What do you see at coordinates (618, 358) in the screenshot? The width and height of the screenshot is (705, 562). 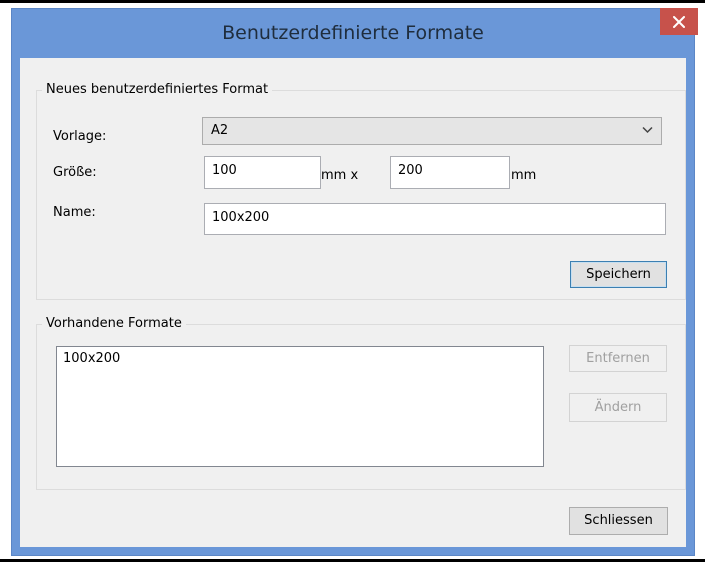 I see `remove-button: Entfernen` at bounding box center [618, 358].